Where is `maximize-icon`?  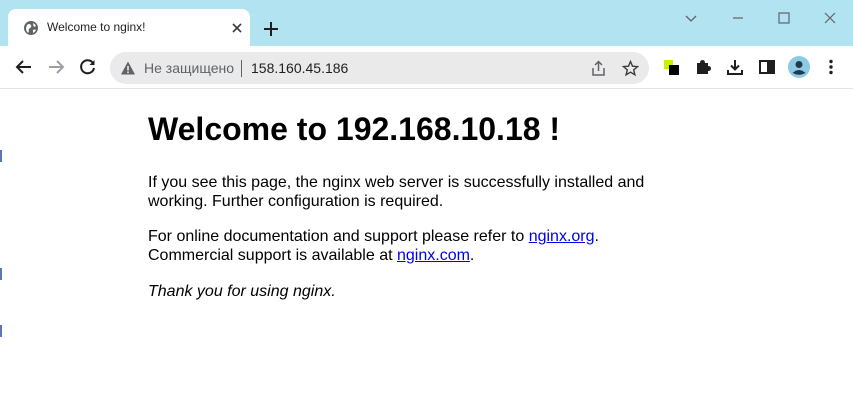 maximize-icon is located at coordinates (784, 18).